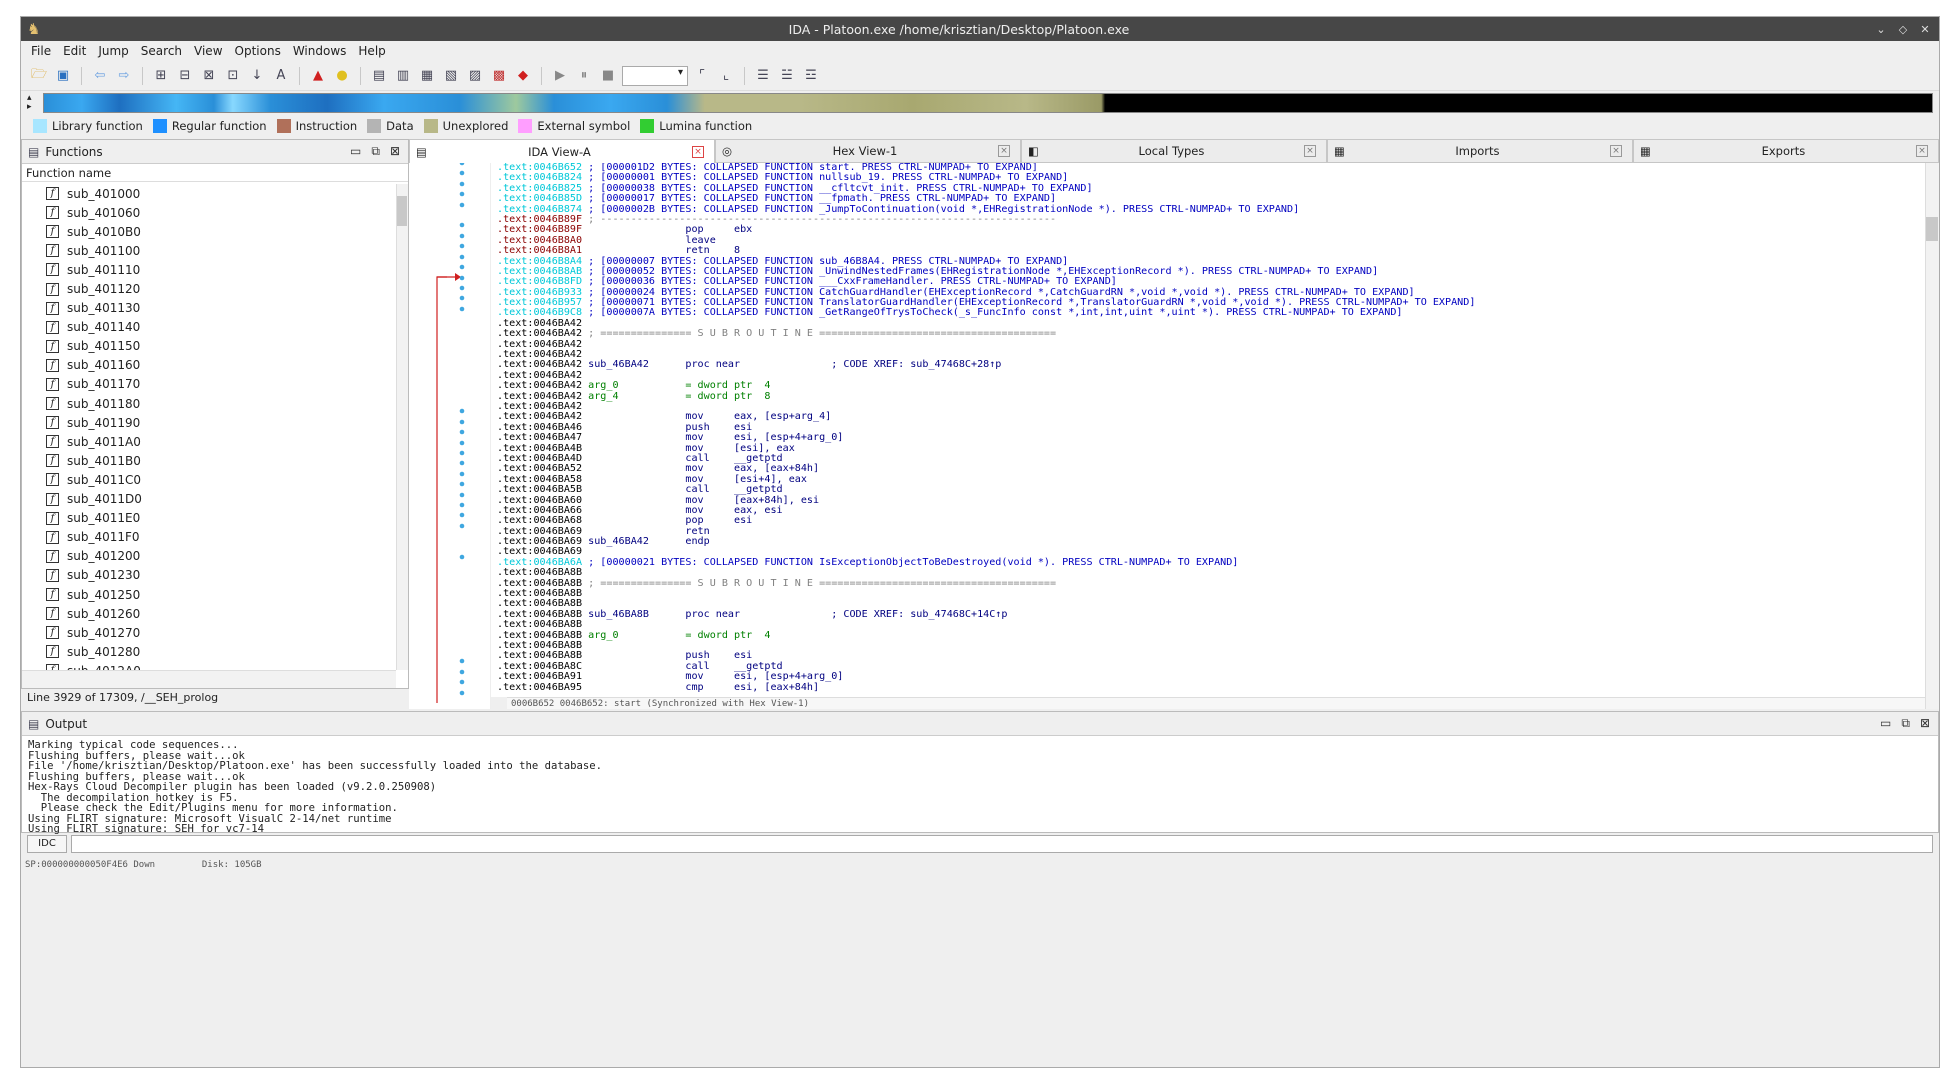 This screenshot has height=1092, width=1960. What do you see at coordinates (209, 308) in the screenshot?
I see `function-list-item: f sub_401130` at bounding box center [209, 308].